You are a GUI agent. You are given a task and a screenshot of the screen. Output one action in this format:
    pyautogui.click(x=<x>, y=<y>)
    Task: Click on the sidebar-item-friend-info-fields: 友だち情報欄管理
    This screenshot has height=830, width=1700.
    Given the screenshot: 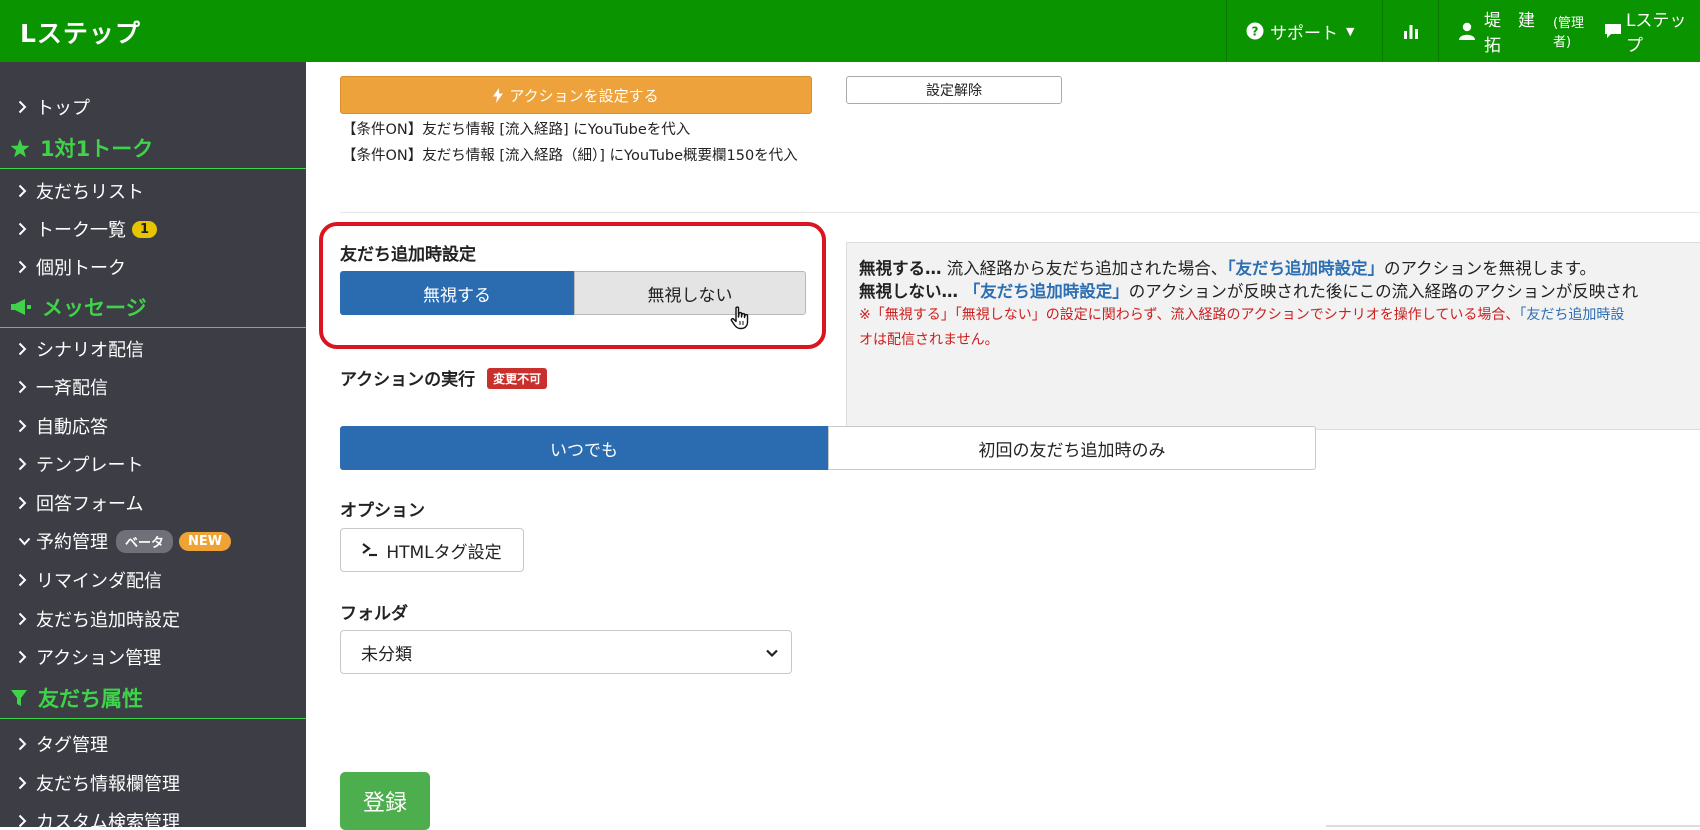 What is the action you would take?
    pyautogui.click(x=153, y=783)
    